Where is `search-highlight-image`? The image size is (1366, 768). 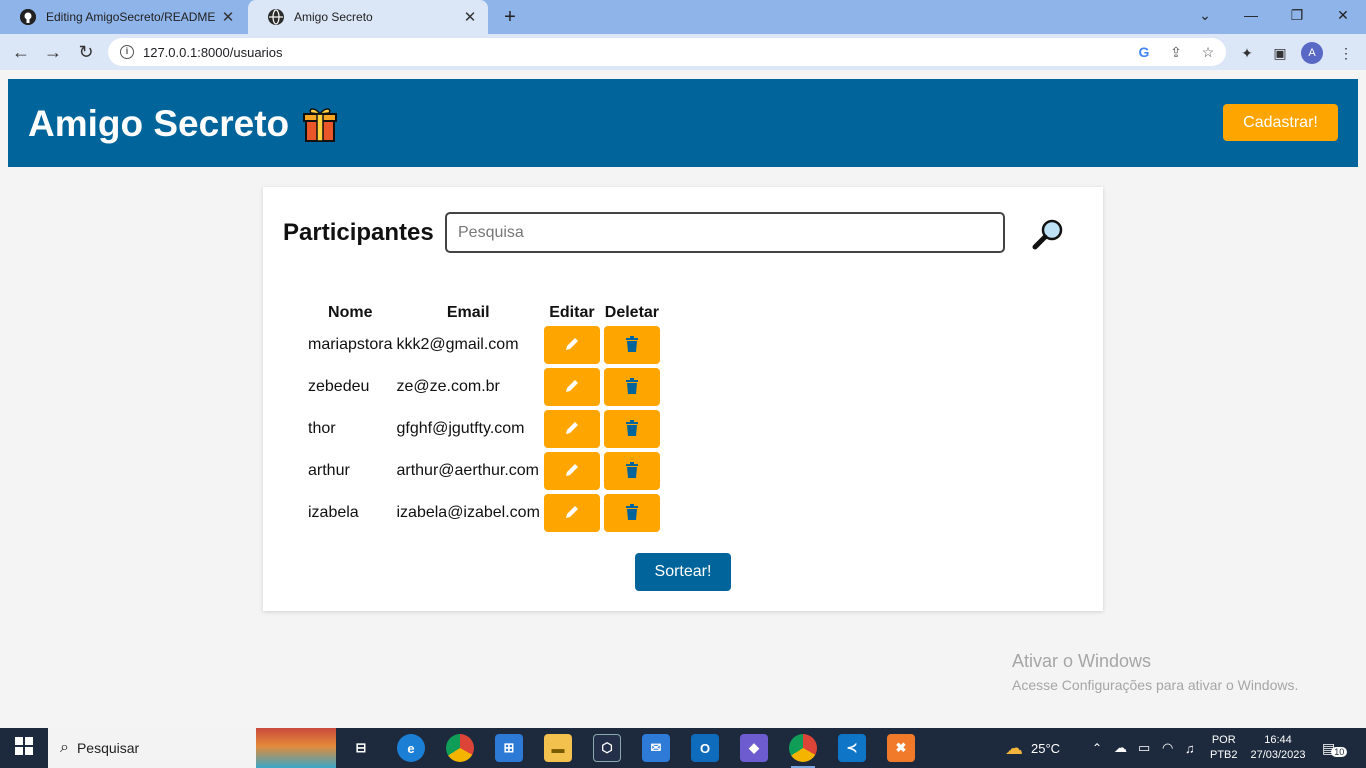
search-highlight-image is located at coordinates (296, 748).